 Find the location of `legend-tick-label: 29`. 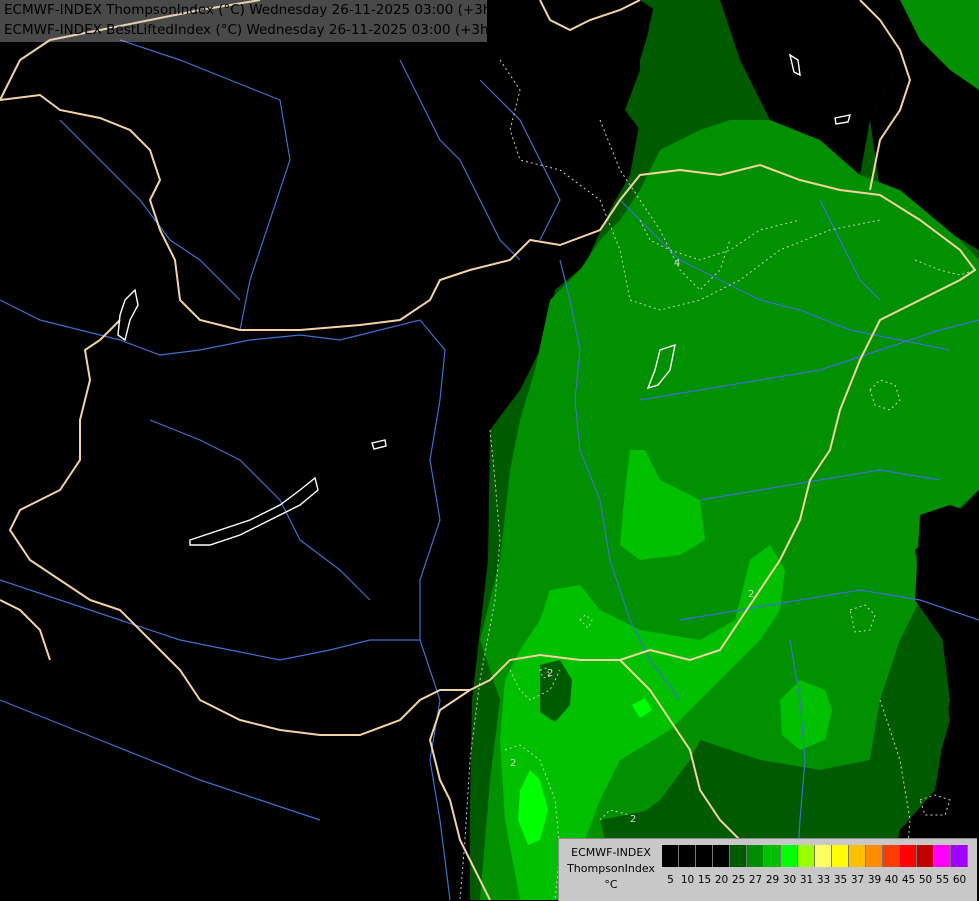

legend-tick-label: 29 is located at coordinates (772, 880).